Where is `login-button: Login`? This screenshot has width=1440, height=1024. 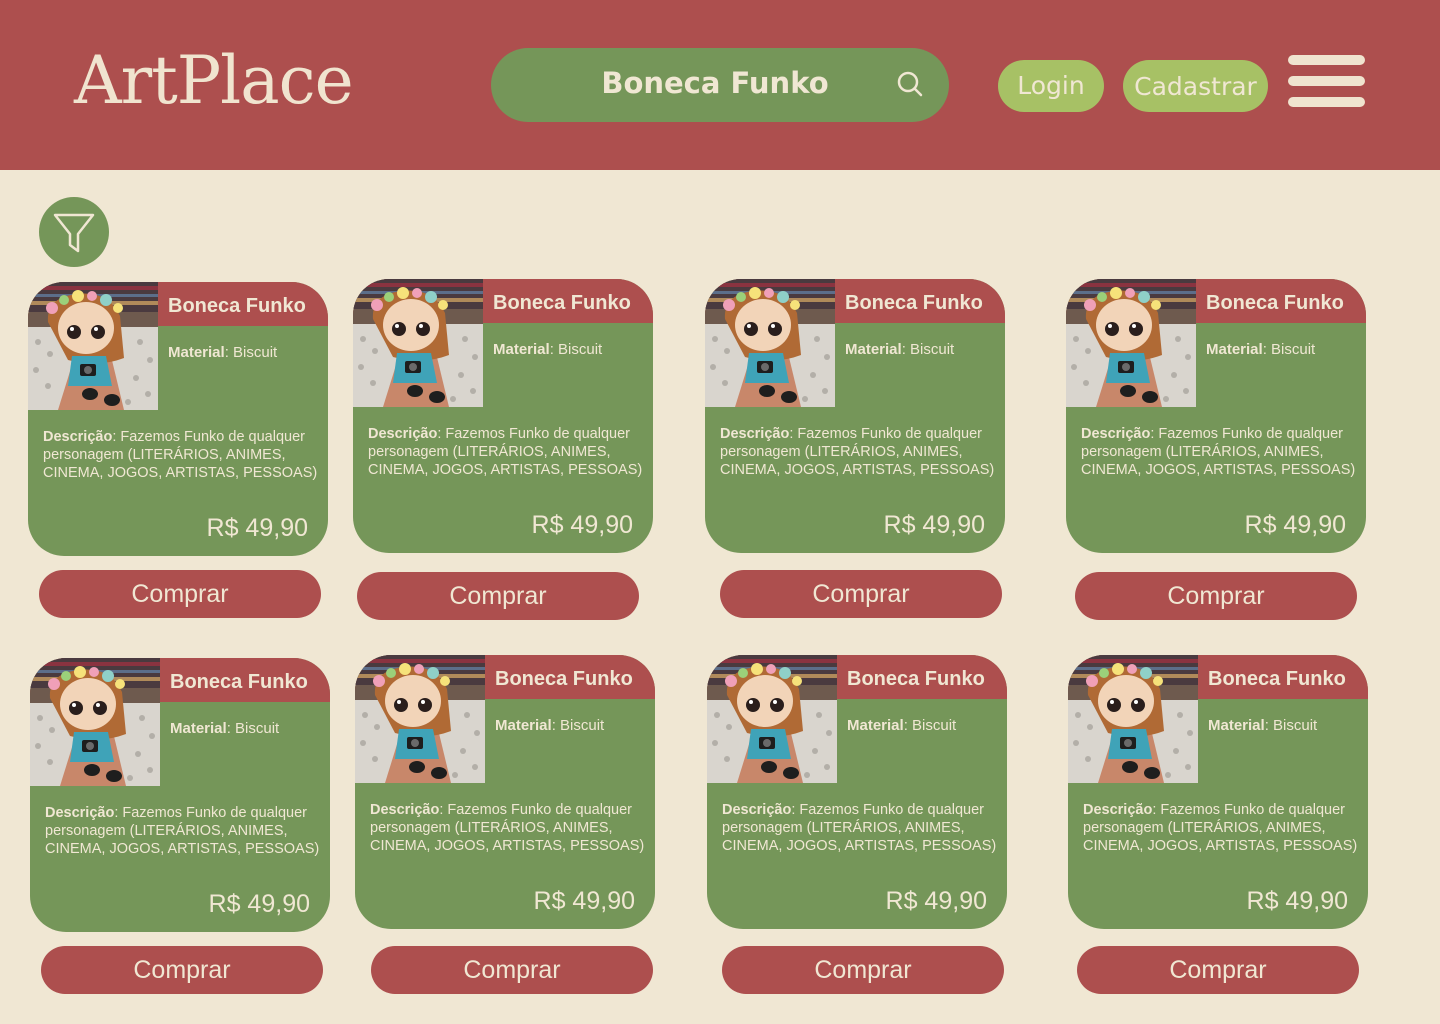
login-button: Login is located at coordinates (1051, 86).